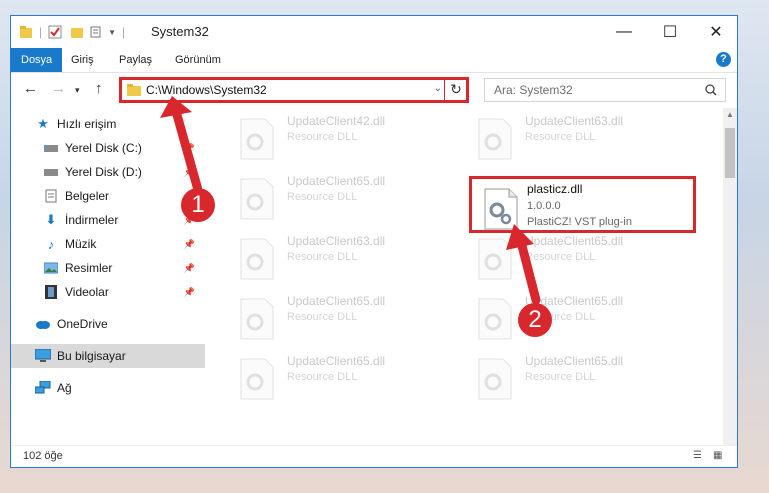 The width and height of the screenshot is (769, 493). I want to click on scroll-up-icon: ▲, so click(730, 114).